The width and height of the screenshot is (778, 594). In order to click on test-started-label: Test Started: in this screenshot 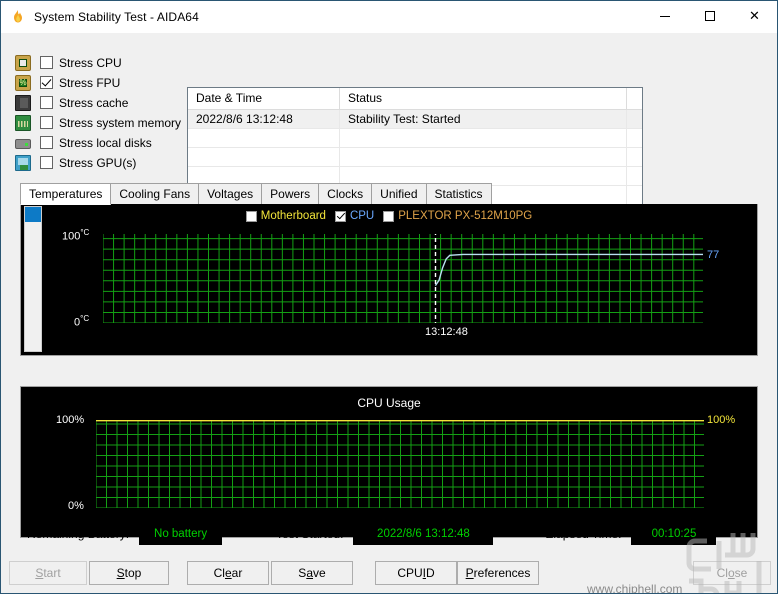, I will do `click(310, 534)`.